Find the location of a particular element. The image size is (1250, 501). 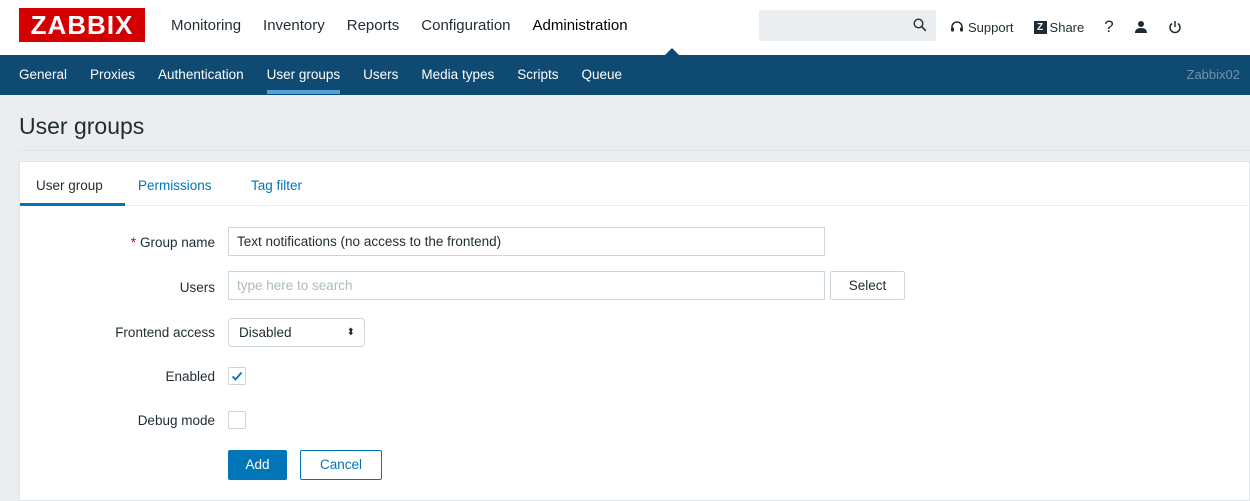

search-box is located at coordinates (847, 25).